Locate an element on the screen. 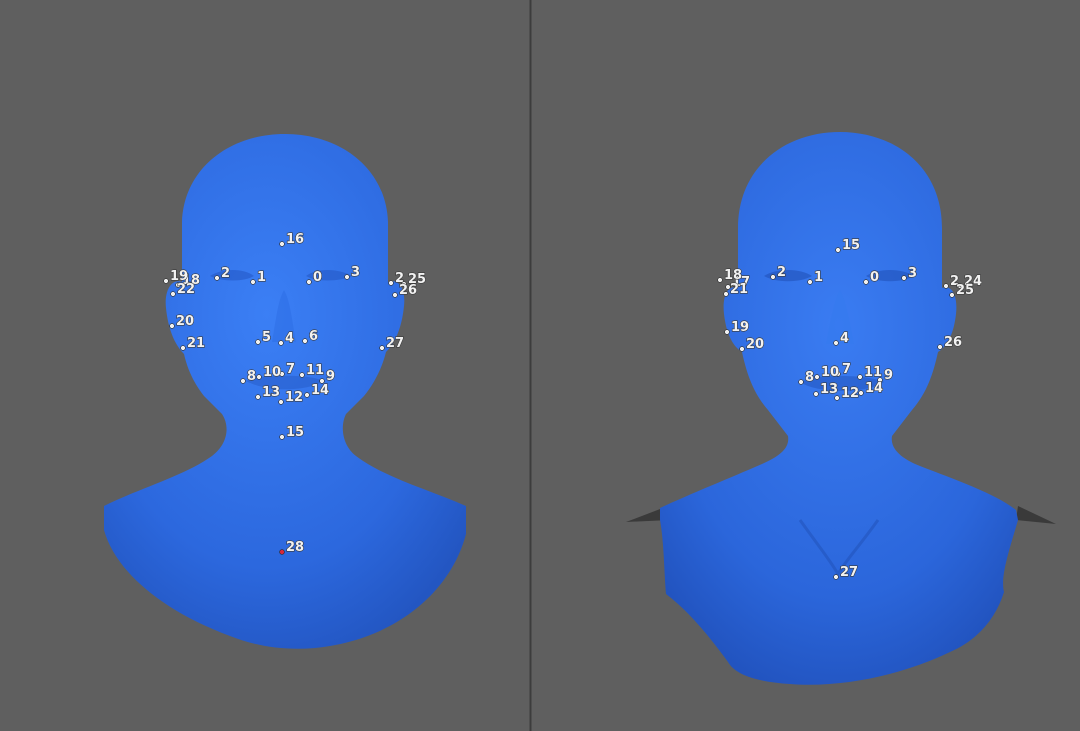  landmark-label: 16 is located at coordinates (295, 239).